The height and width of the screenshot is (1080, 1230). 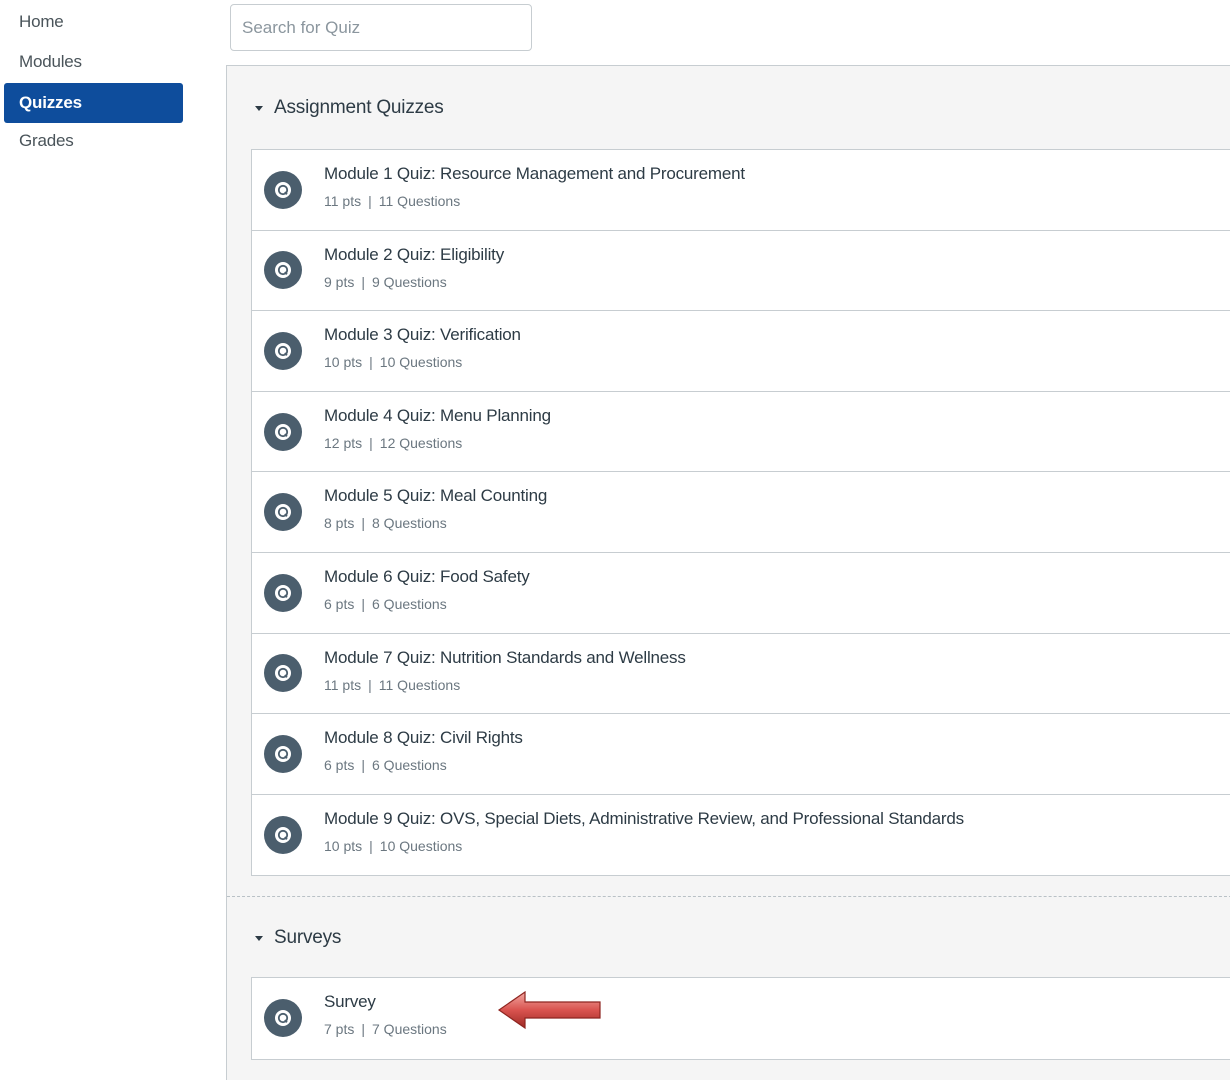 I want to click on quiz-meta: 7 pts | 7 Questions, so click(x=385, y=1029).